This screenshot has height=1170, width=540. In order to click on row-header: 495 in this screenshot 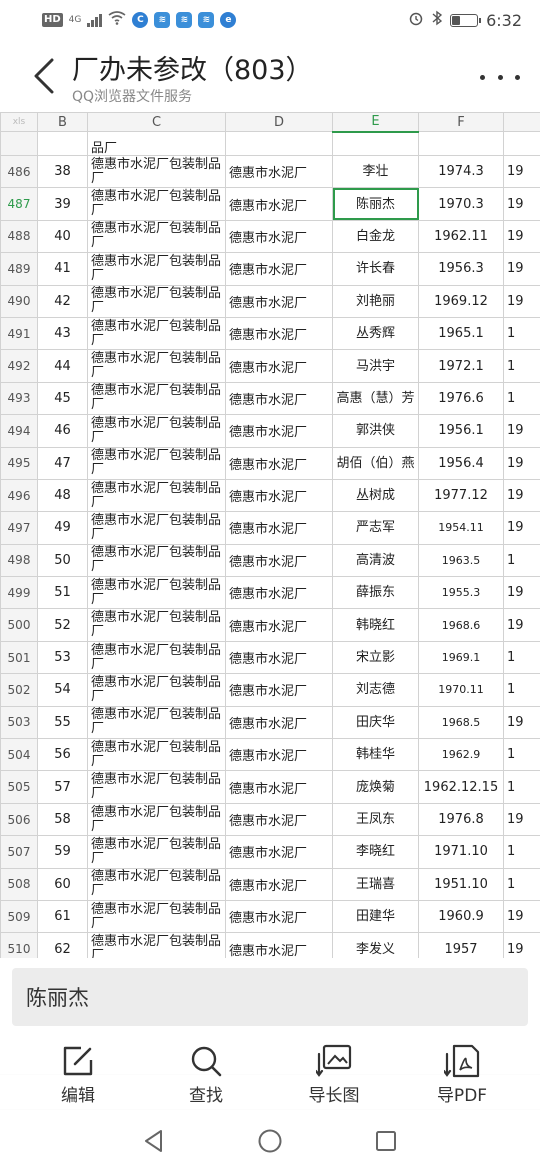, I will do `click(19, 463)`.